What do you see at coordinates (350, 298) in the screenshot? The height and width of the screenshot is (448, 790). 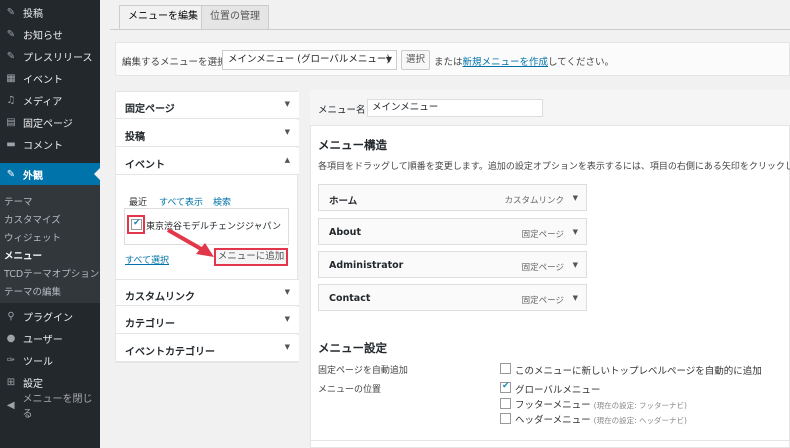 I see `entry-title: Contact` at bounding box center [350, 298].